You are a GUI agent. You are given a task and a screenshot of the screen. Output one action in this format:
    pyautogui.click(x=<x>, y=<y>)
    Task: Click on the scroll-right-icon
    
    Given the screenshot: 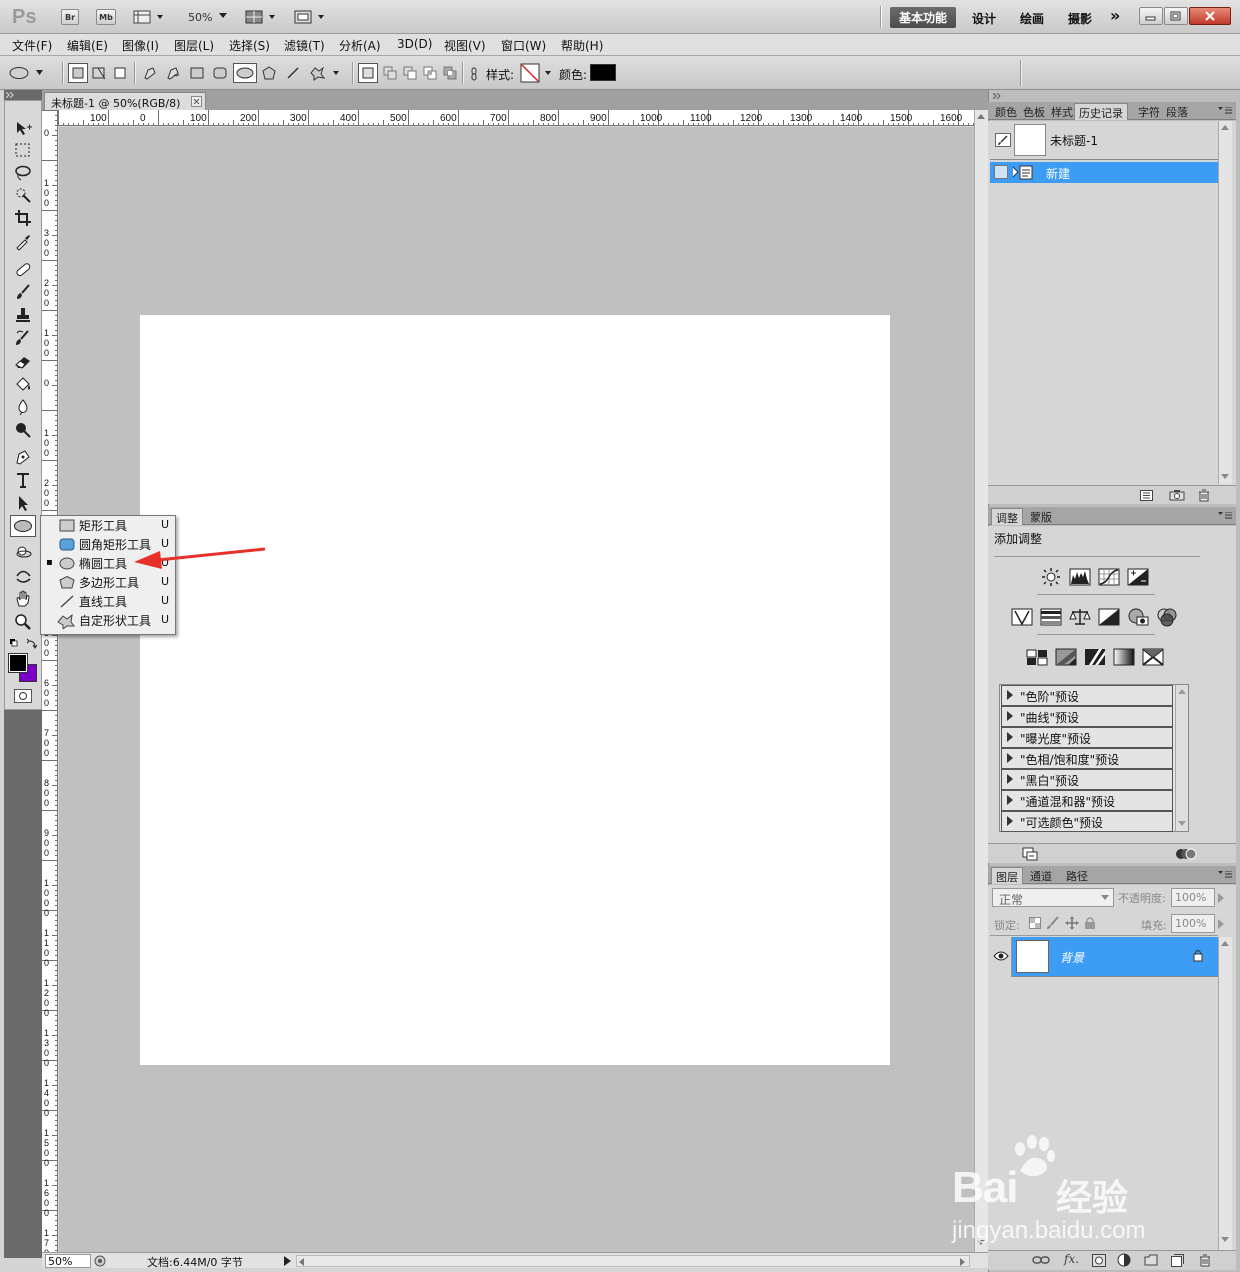 What is the action you would take?
    pyautogui.click(x=963, y=1262)
    